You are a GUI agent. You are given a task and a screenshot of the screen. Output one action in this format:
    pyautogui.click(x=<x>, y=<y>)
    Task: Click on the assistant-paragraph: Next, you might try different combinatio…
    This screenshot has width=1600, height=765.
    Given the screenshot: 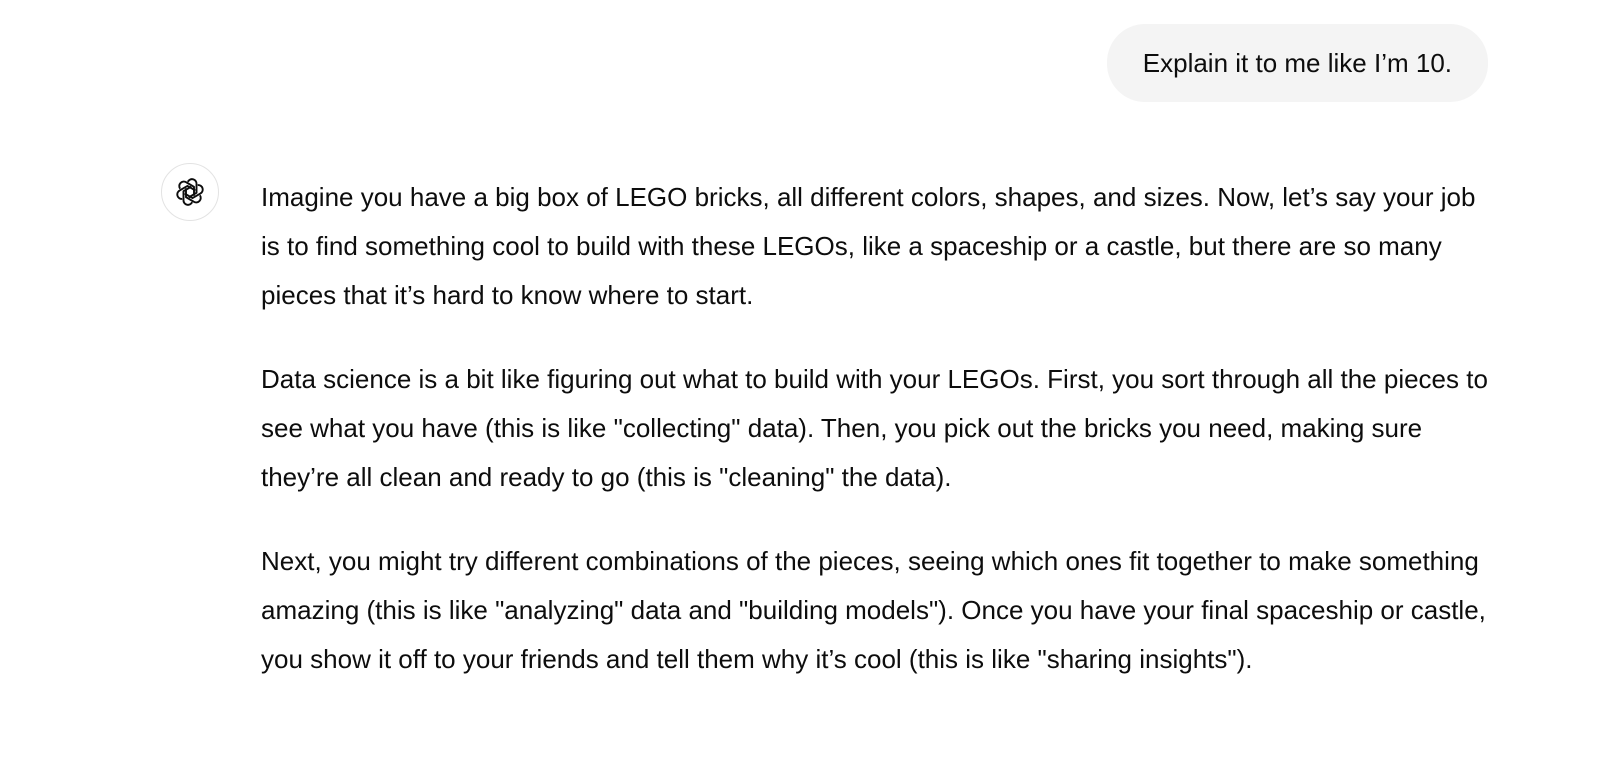 What is the action you would take?
    pyautogui.click(x=873, y=610)
    